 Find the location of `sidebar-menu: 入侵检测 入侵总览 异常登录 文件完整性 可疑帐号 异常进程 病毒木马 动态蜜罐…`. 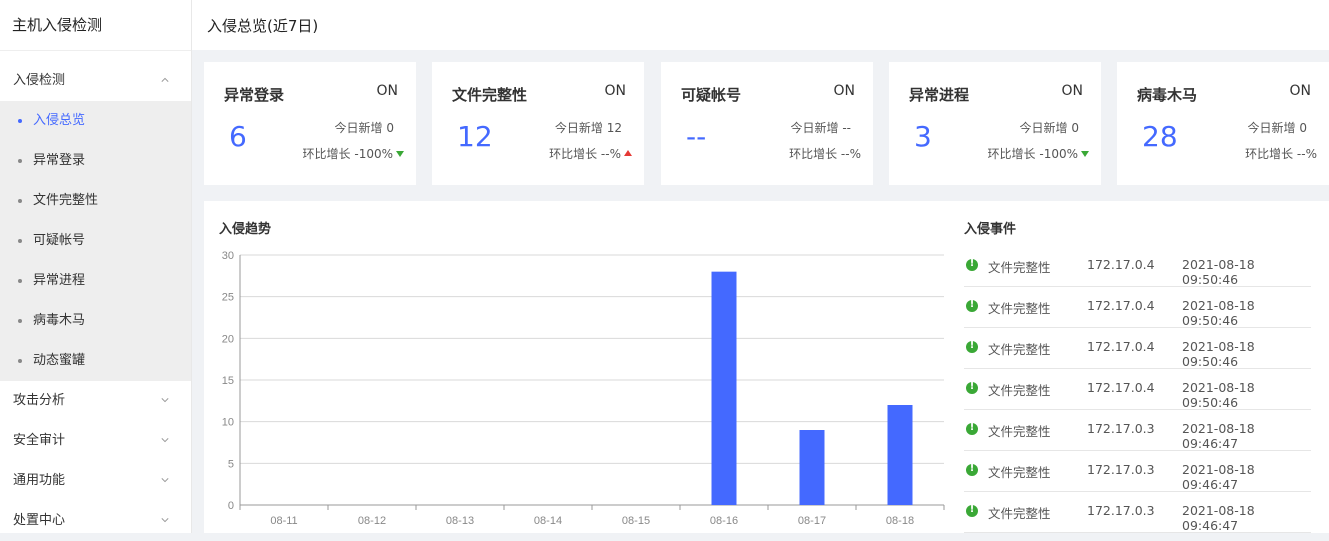

sidebar-menu: 入侵检测 入侵总览 异常登录 文件完整性 可疑帐号 异常进程 病毒木马 动态蜜罐… is located at coordinates (95, 301).